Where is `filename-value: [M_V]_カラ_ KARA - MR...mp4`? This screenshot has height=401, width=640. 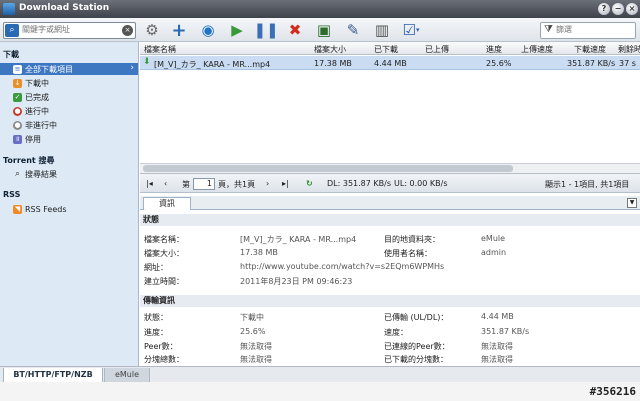 filename-value: [M_V]_カラ_ KARA - MR...mp4 is located at coordinates (298, 239).